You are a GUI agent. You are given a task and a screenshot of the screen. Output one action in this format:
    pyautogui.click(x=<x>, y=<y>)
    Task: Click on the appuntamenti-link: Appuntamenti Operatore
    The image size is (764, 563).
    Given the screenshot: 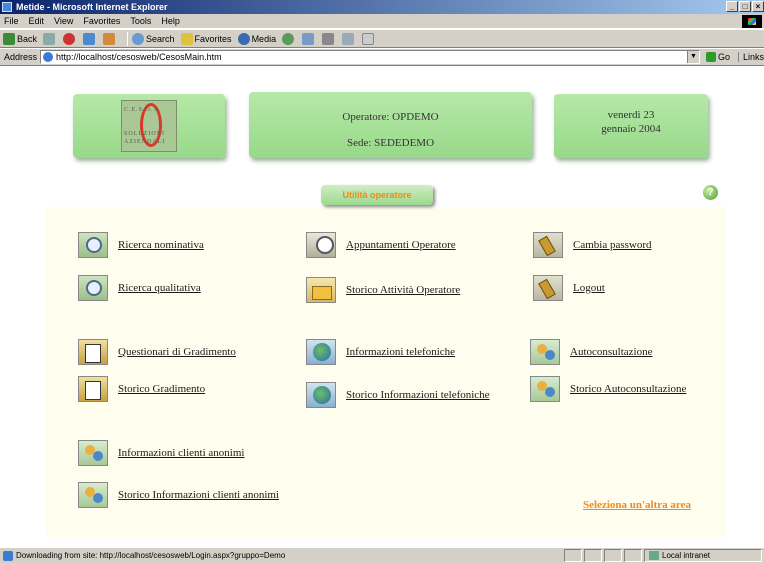 What is the action you would take?
    pyautogui.click(x=401, y=245)
    